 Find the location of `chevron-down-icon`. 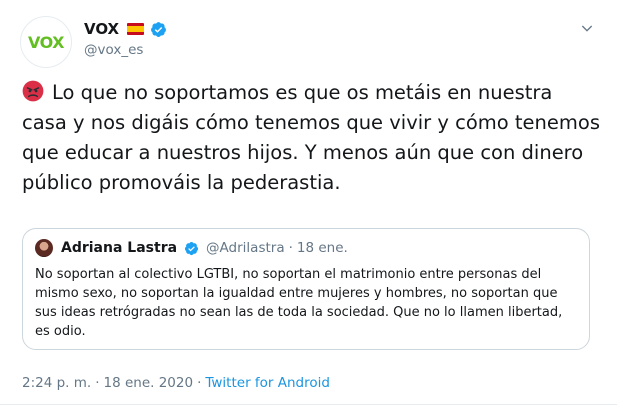

chevron-down-icon is located at coordinates (587, 28).